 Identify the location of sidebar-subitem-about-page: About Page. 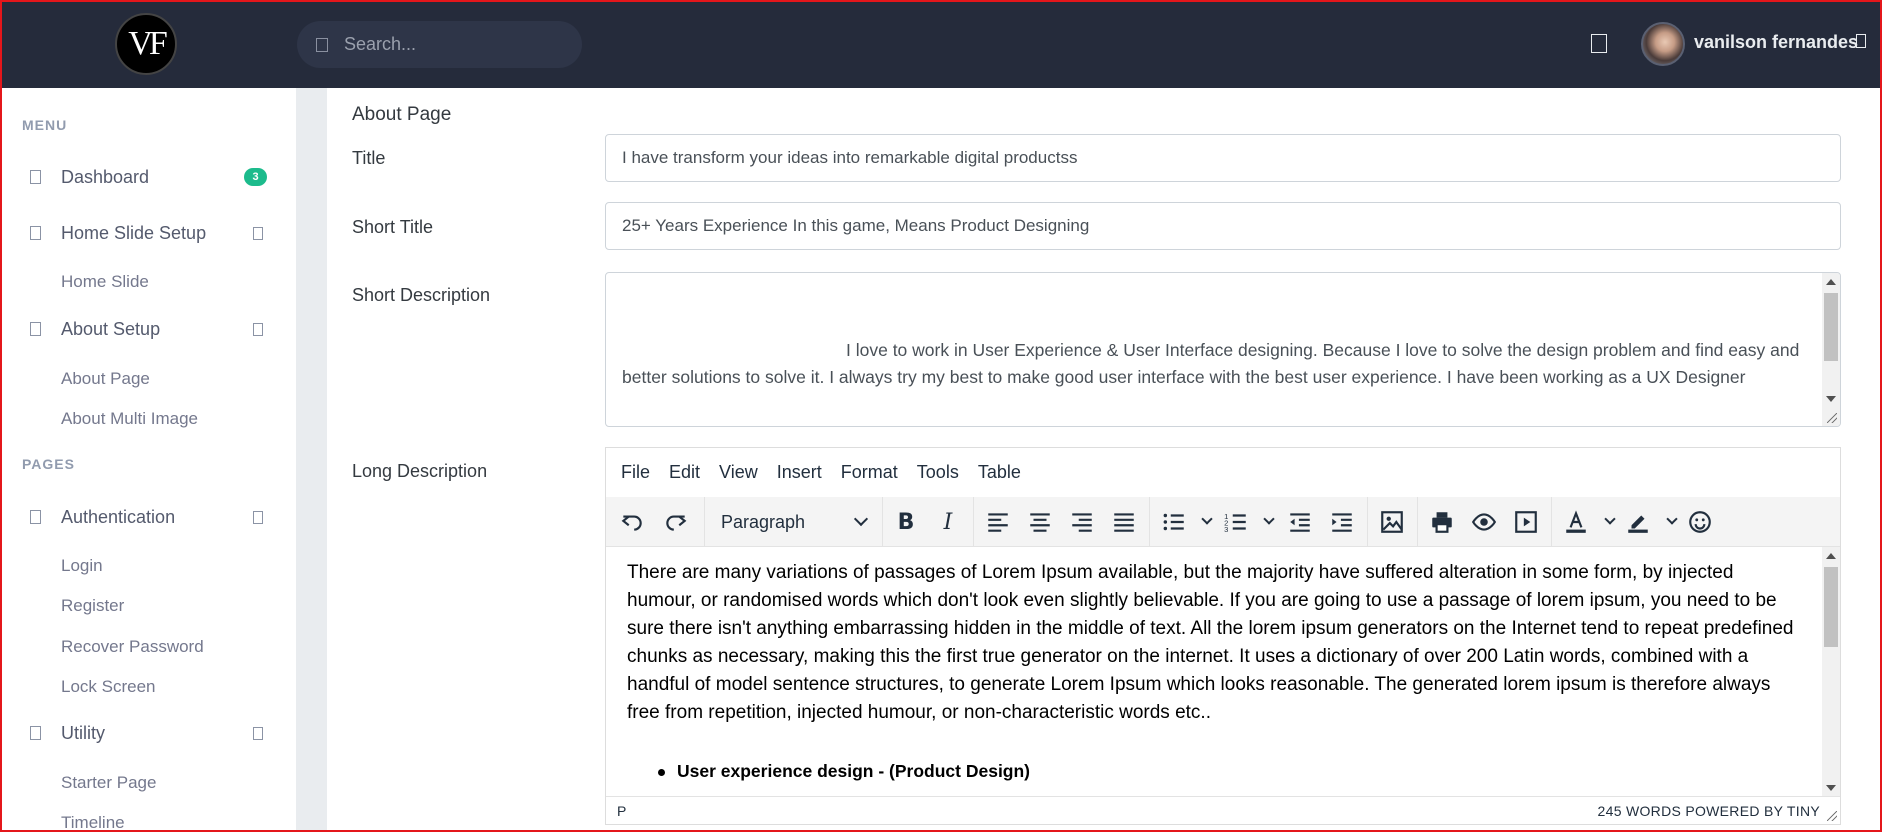
(105, 379).